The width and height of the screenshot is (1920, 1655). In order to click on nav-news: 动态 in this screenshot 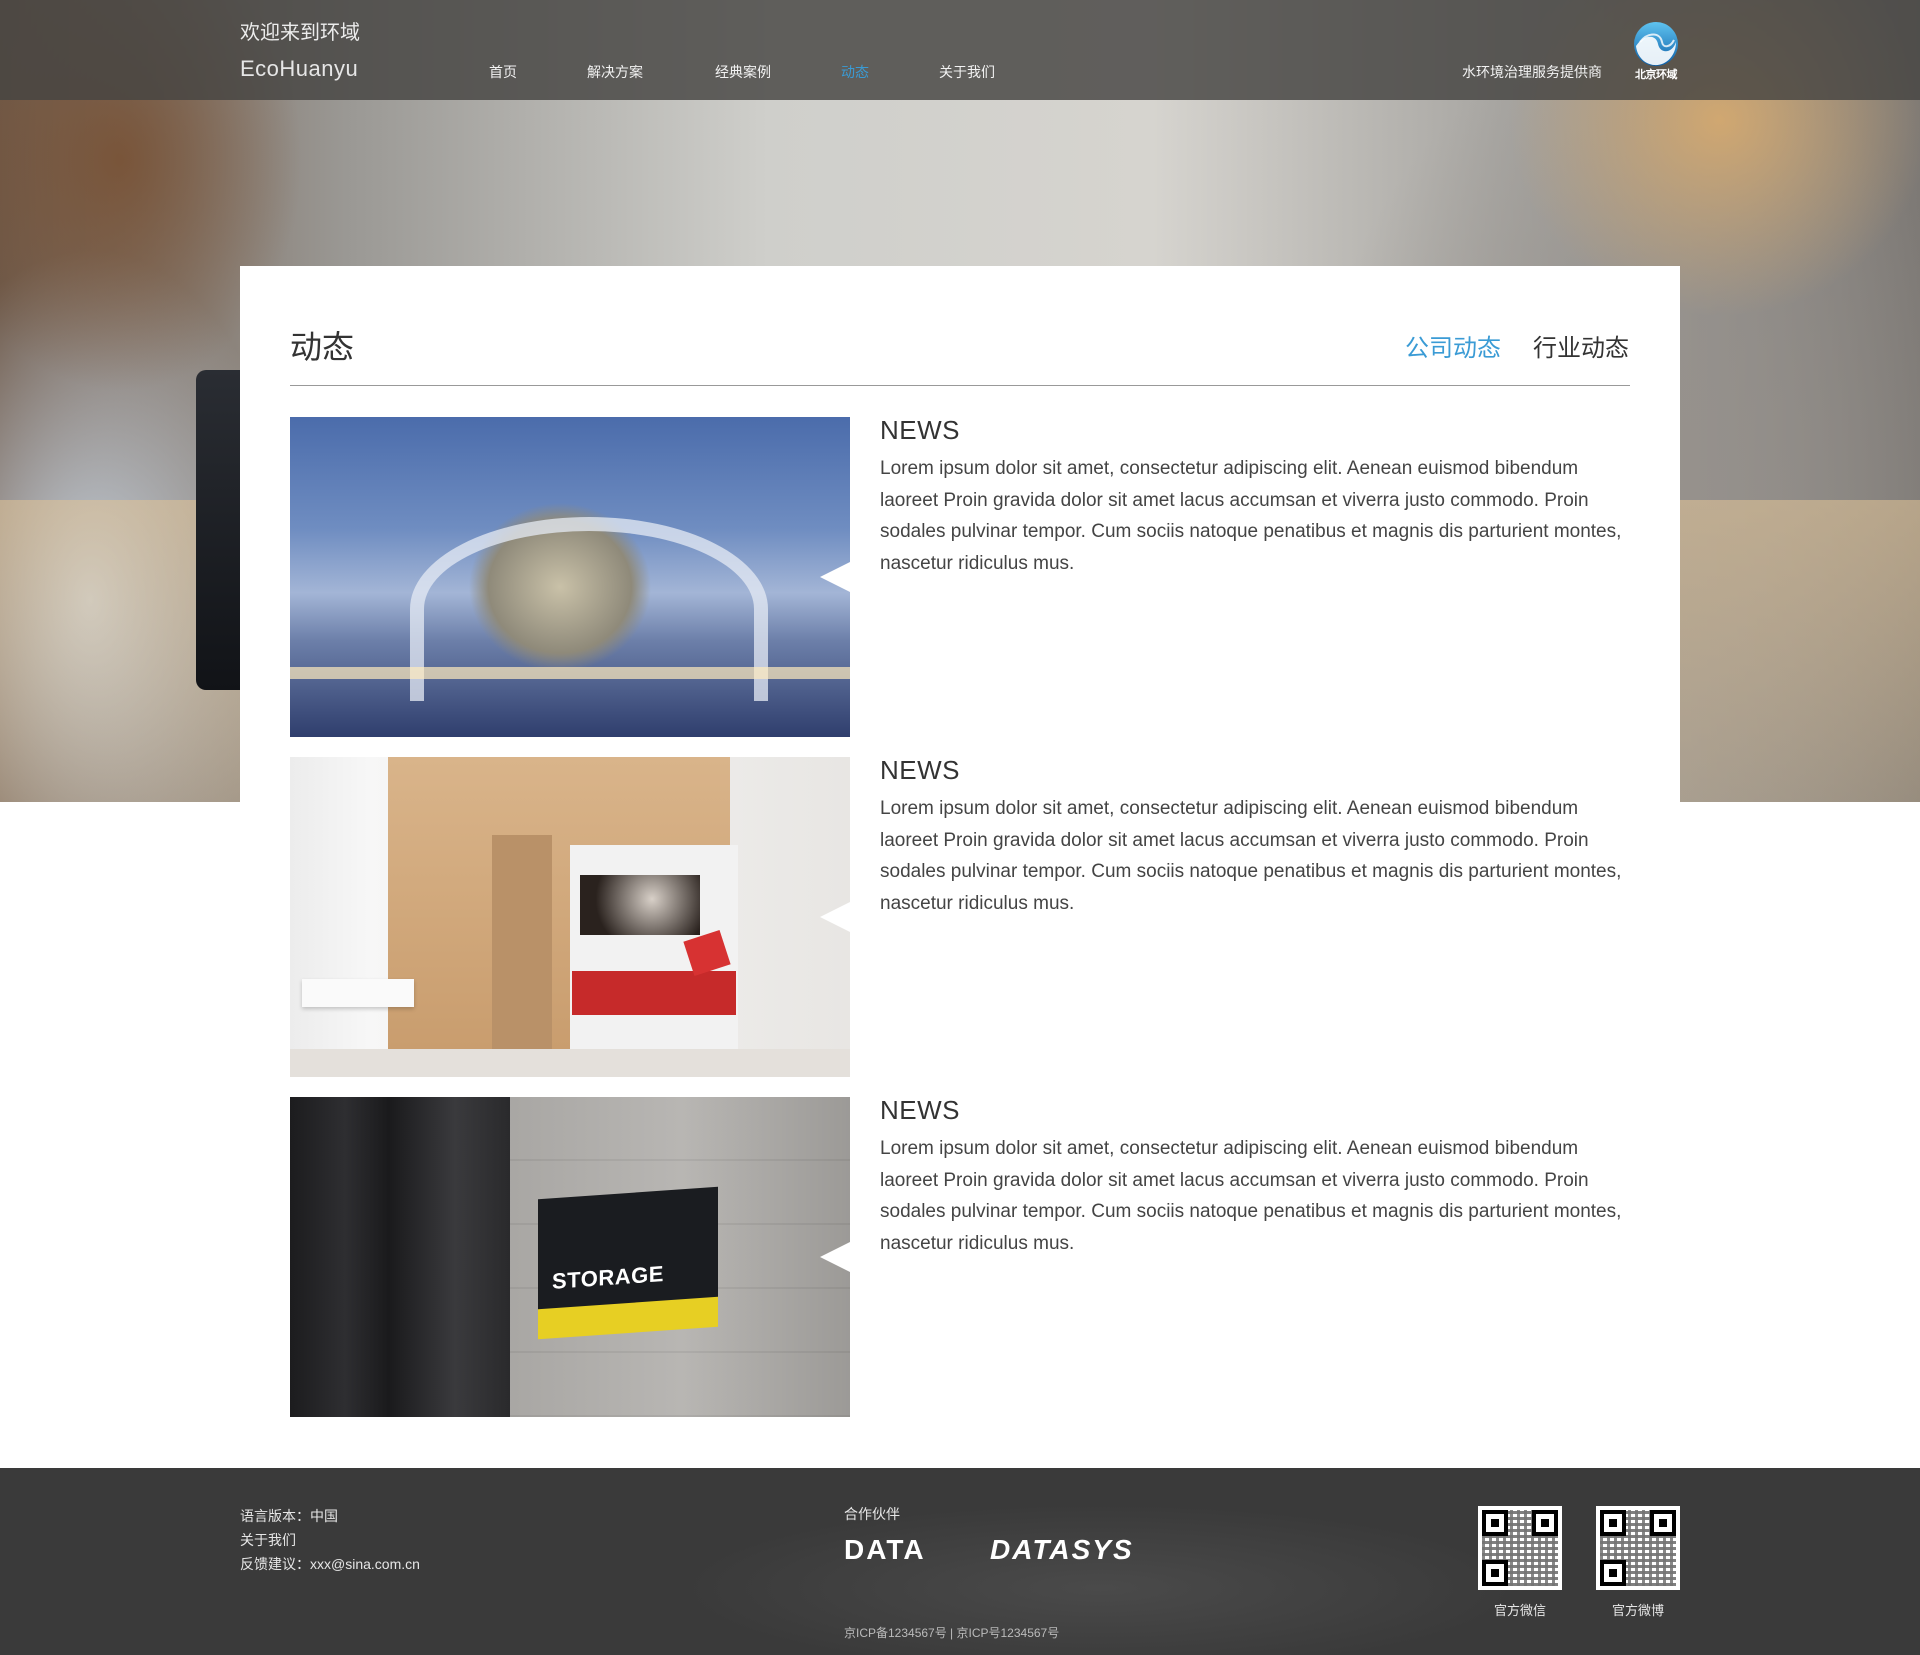, I will do `click(855, 72)`.